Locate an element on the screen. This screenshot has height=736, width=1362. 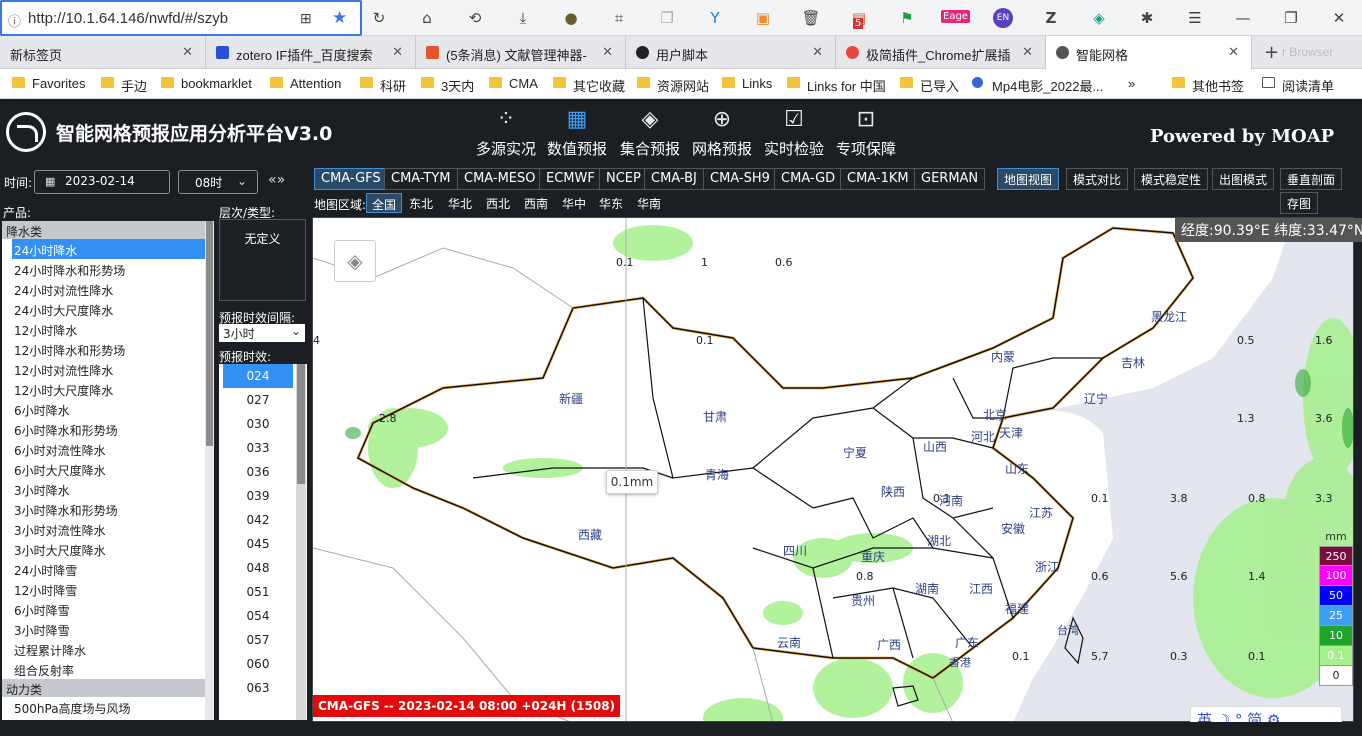
region-east: 华东 is located at coordinates (611, 203).